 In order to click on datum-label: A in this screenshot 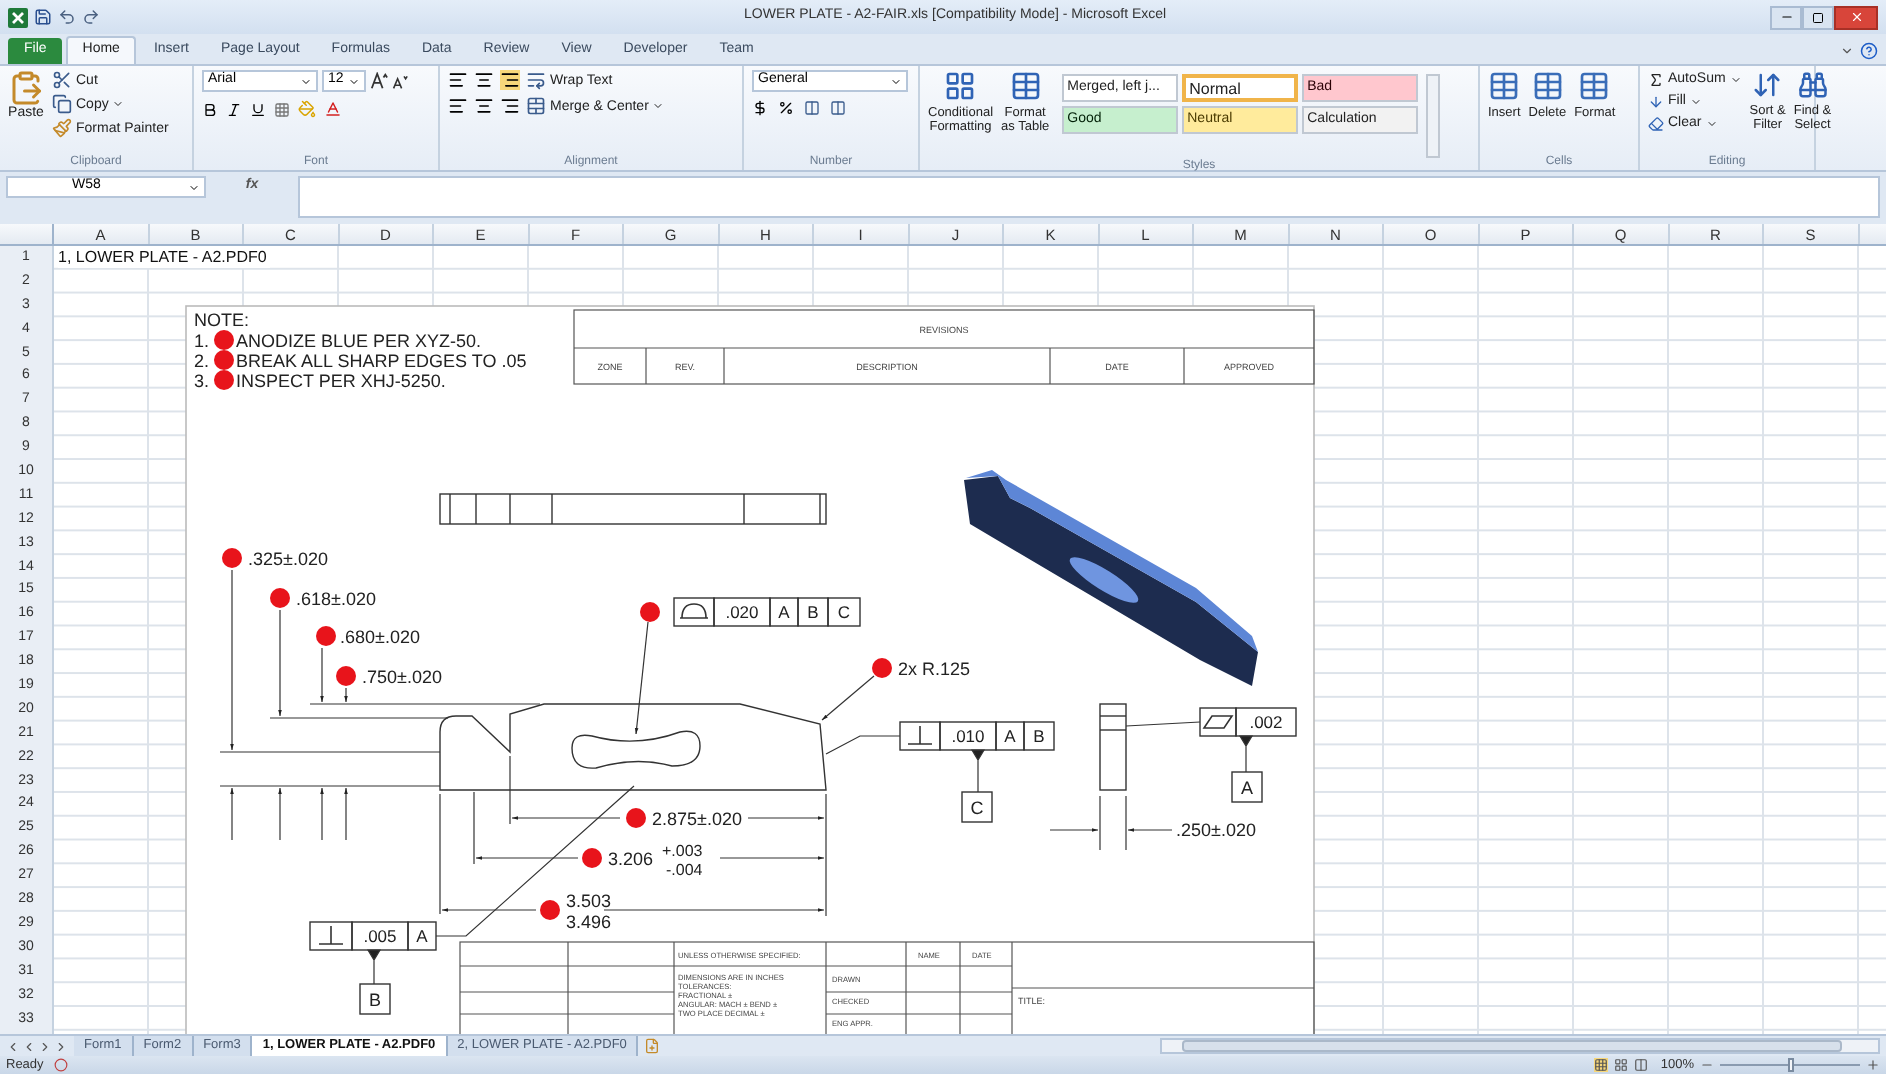, I will do `click(1247, 787)`.